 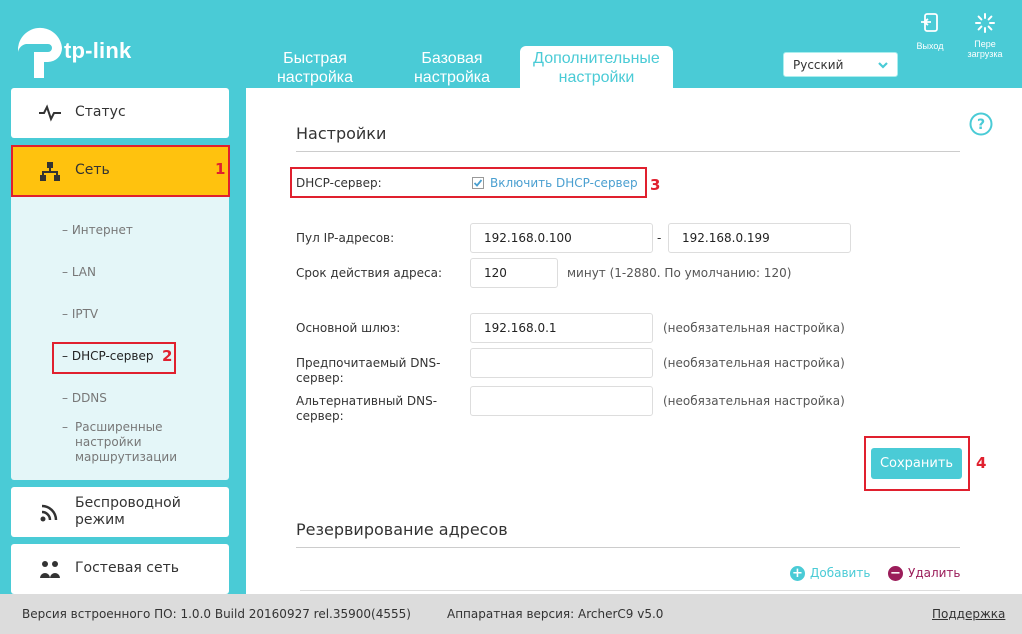 What do you see at coordinates (50, 113) in the screenshot?
I see `pulse-icon` at bounding box center [50, 113].